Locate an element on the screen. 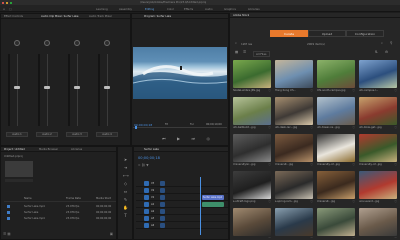  stock-asset-card: s-ultraft-logo.png ♡ is located at coordinates (253, 189).